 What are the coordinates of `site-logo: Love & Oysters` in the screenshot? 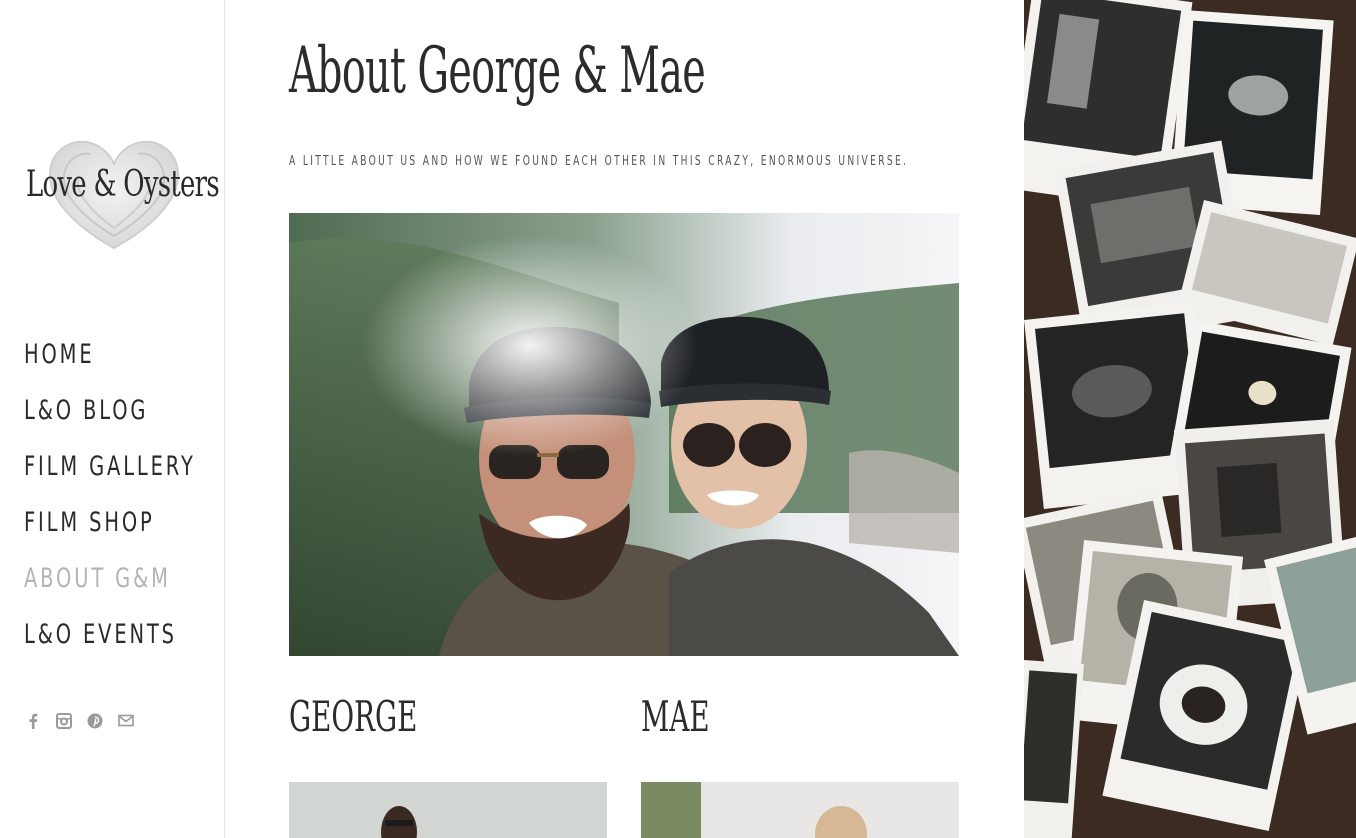 It's located at (121, 196).